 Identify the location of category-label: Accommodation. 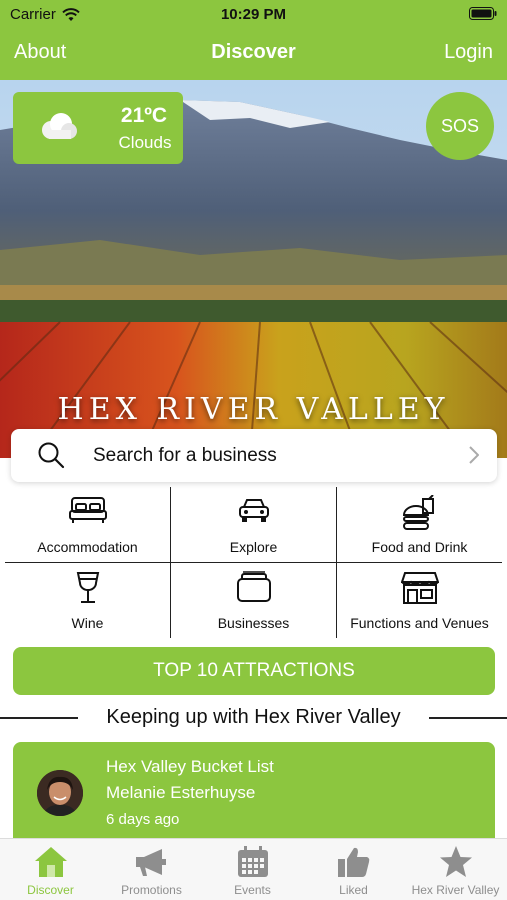
(87, 547).